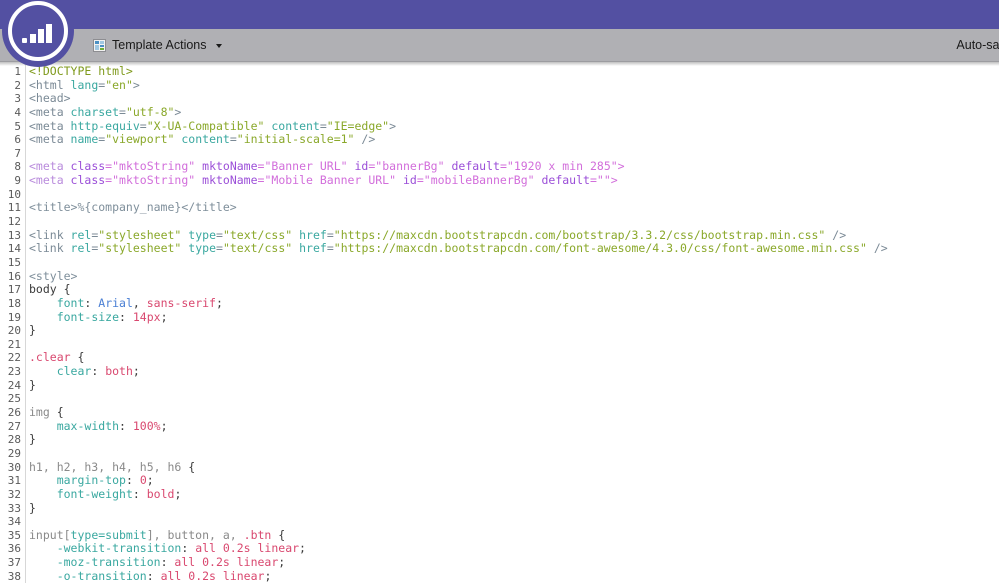  What do you see at coordinates (91, 480) in the screenshot?
I see `code-token: margin-top` at bounding box center [91, 480].